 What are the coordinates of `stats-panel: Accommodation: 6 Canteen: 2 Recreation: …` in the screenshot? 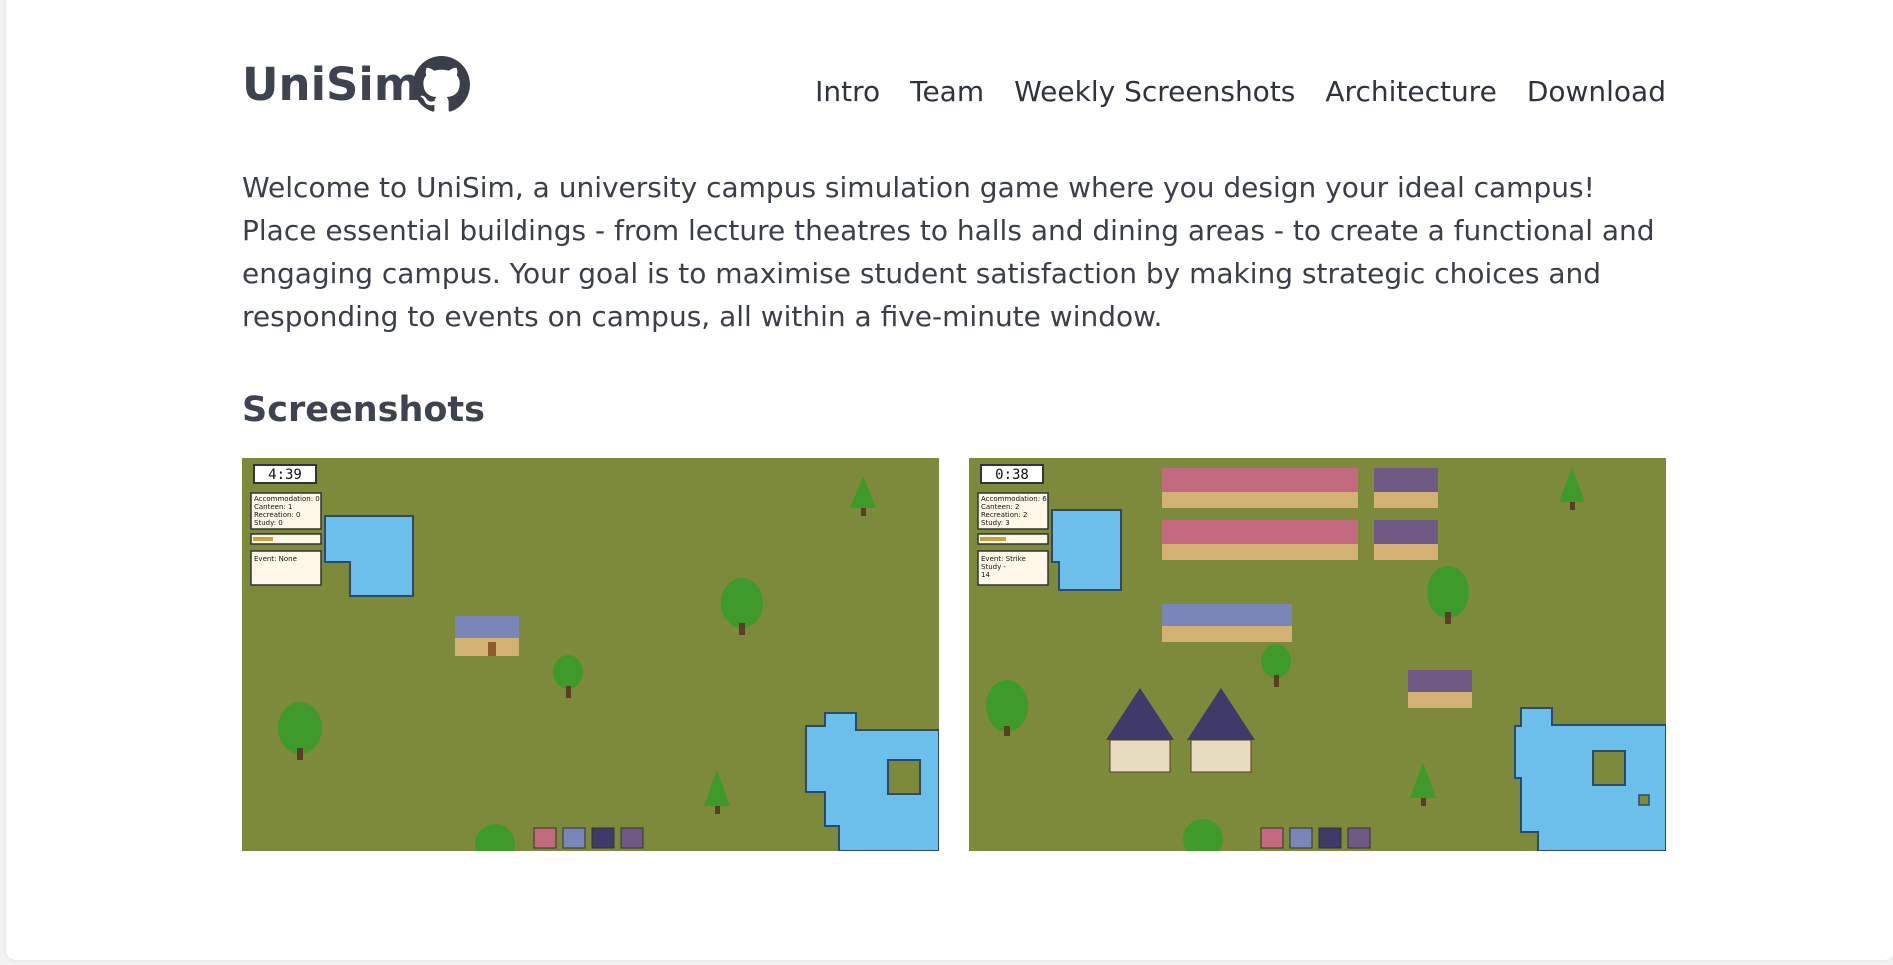 It's located at (1013, 511).